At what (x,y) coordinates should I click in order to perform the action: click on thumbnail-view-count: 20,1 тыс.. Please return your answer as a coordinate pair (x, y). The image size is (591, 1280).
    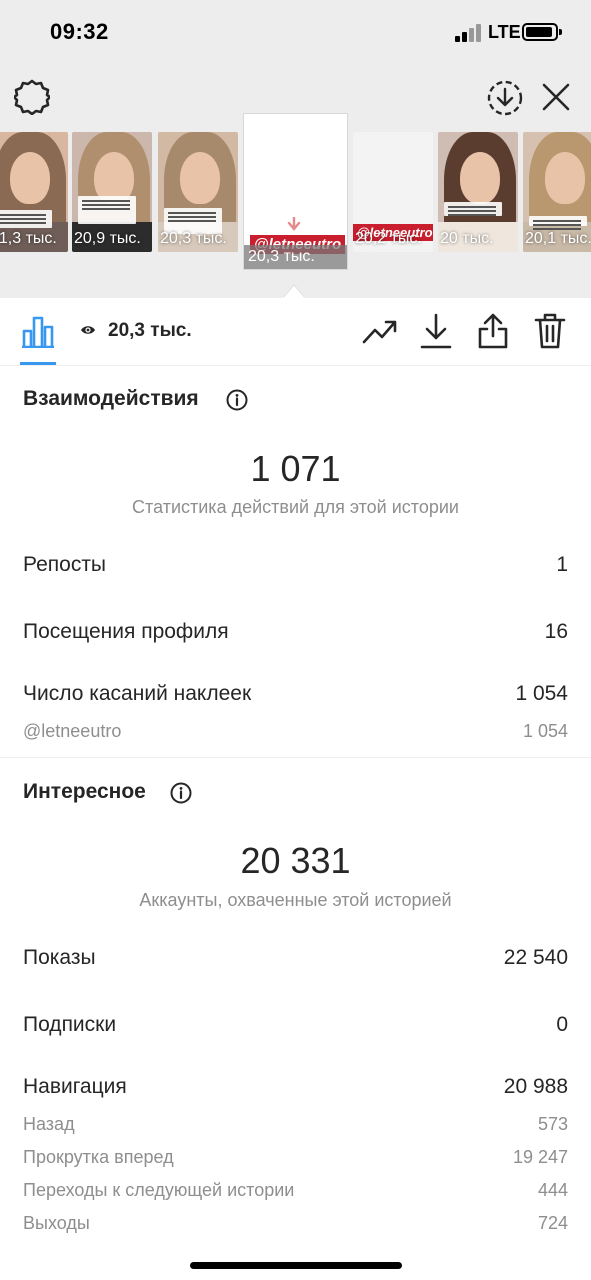
    Looking at the image, I should click on (558, 238).